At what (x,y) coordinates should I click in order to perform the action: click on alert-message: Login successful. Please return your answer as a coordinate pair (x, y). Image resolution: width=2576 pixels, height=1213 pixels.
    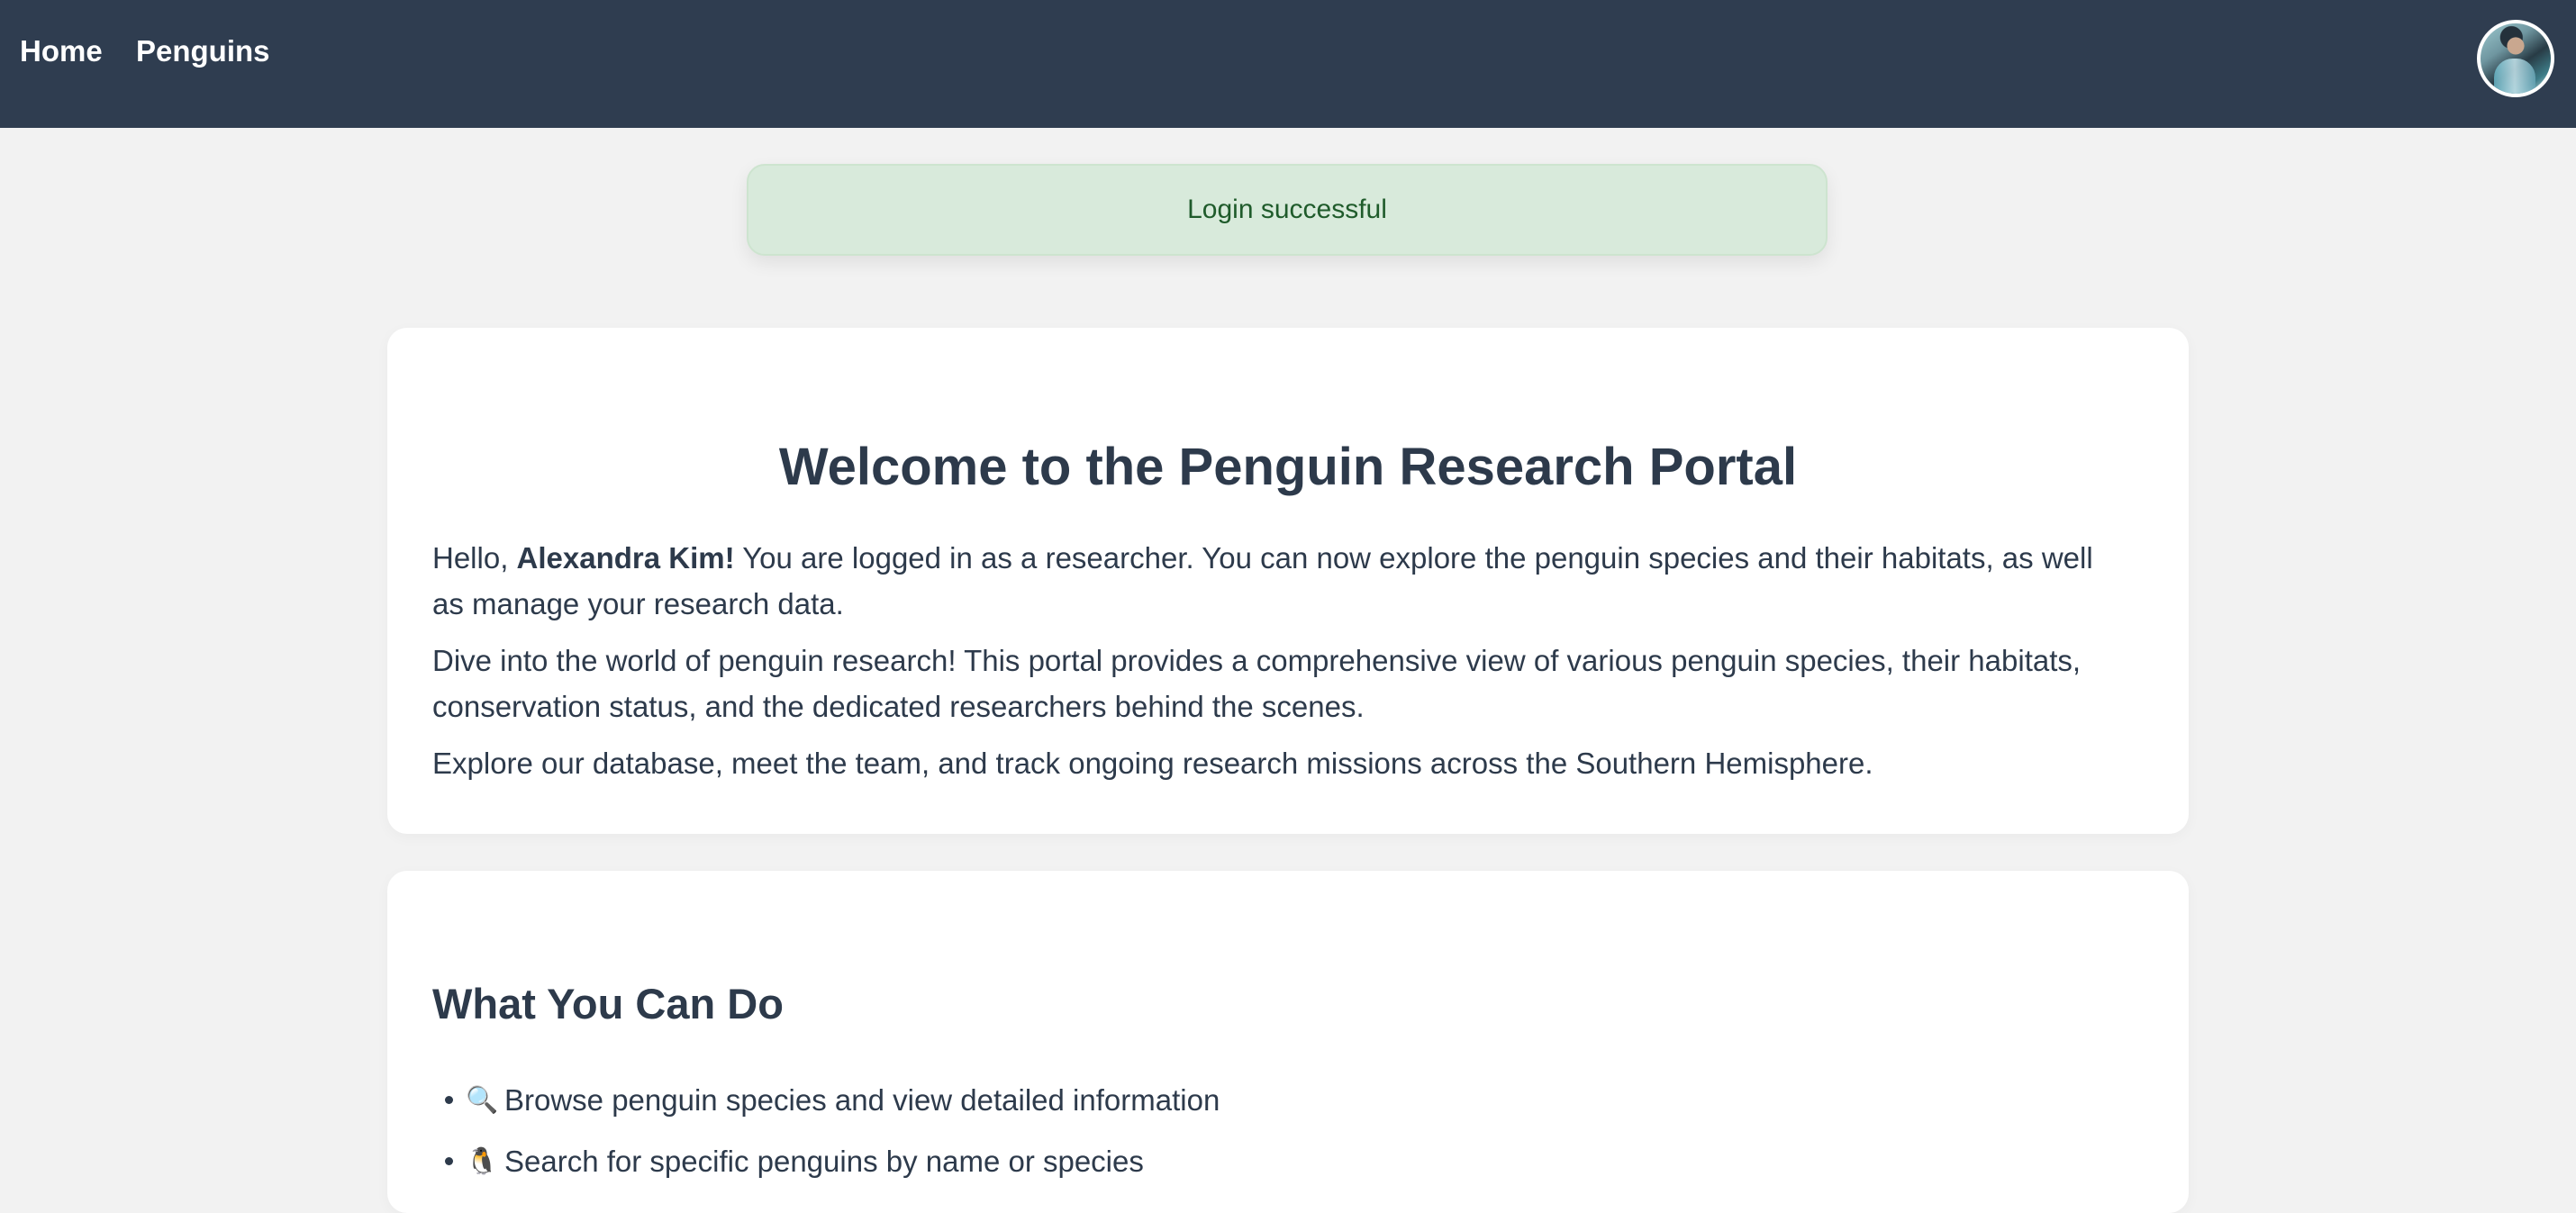
    Looking at the image, I should click on (1287, 209).